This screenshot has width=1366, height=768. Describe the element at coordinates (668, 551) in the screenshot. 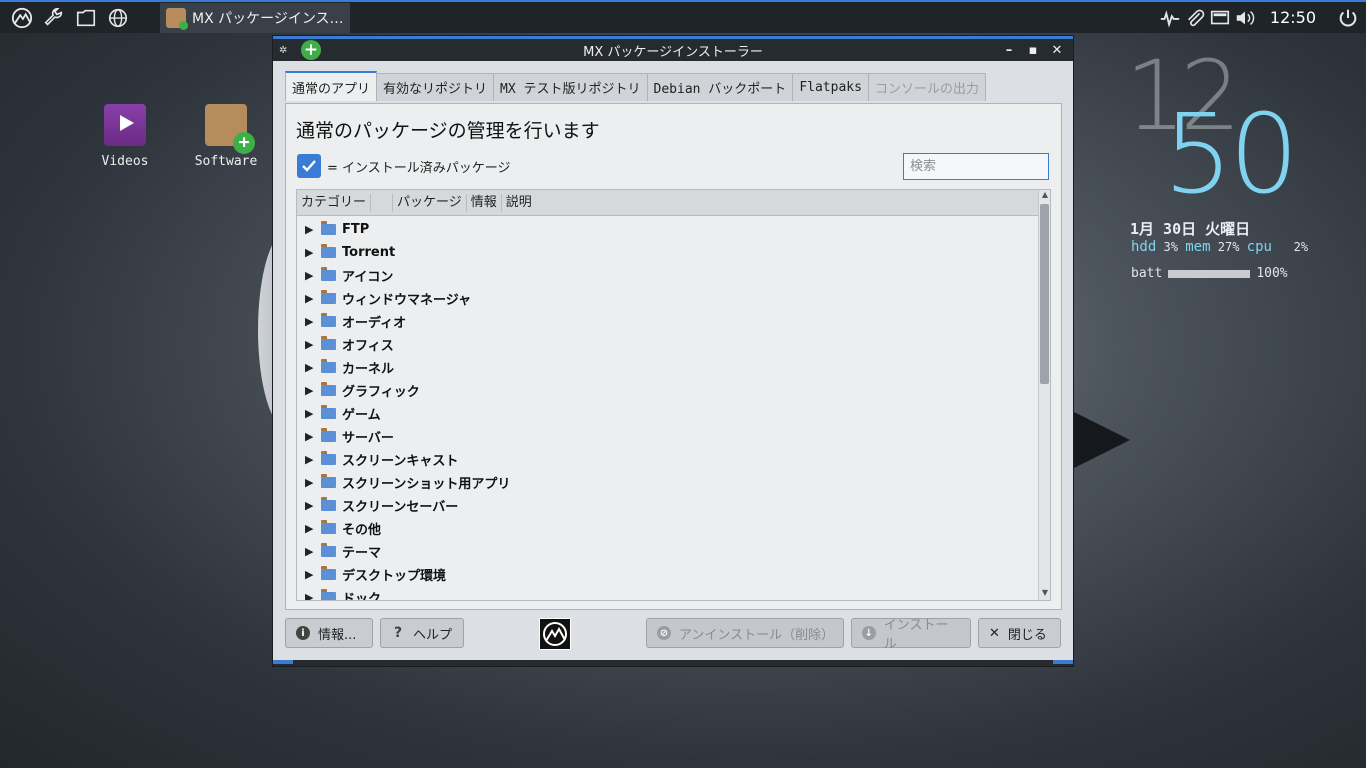

I see `tree-row: ▶ テーマ` at that location.